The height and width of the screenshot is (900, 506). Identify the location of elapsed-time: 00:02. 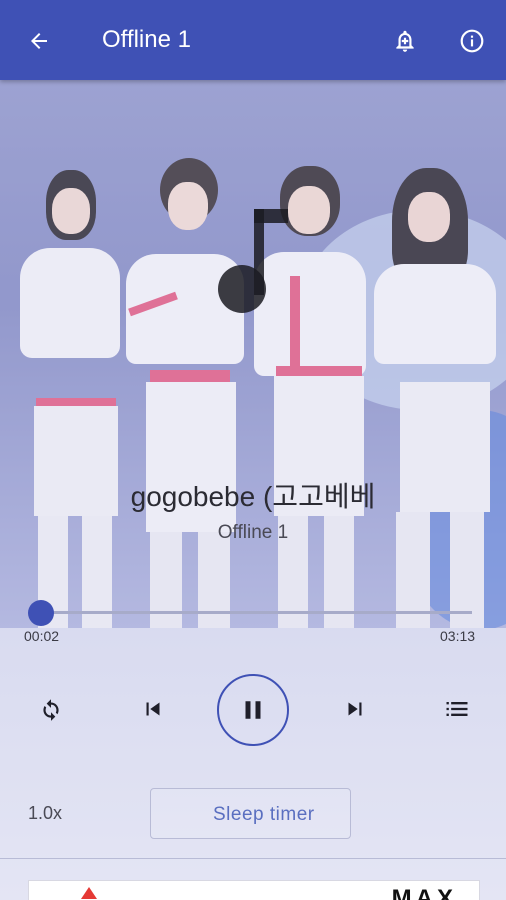
(42, 636).